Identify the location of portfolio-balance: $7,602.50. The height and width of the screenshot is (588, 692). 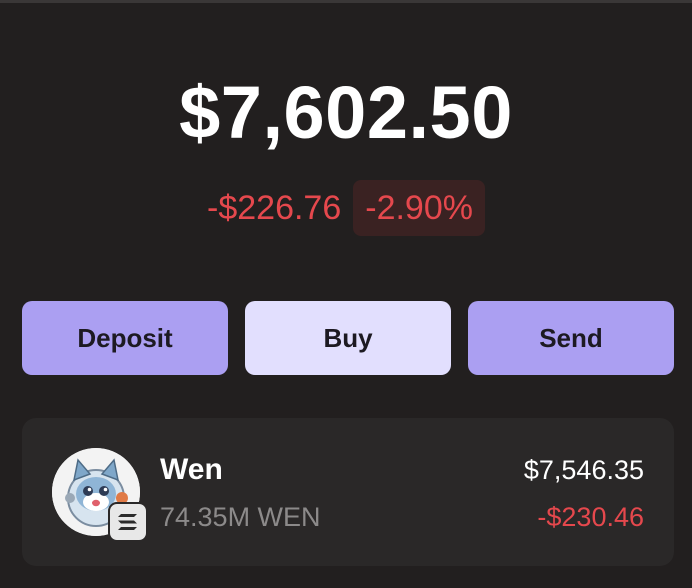
(346, 112).